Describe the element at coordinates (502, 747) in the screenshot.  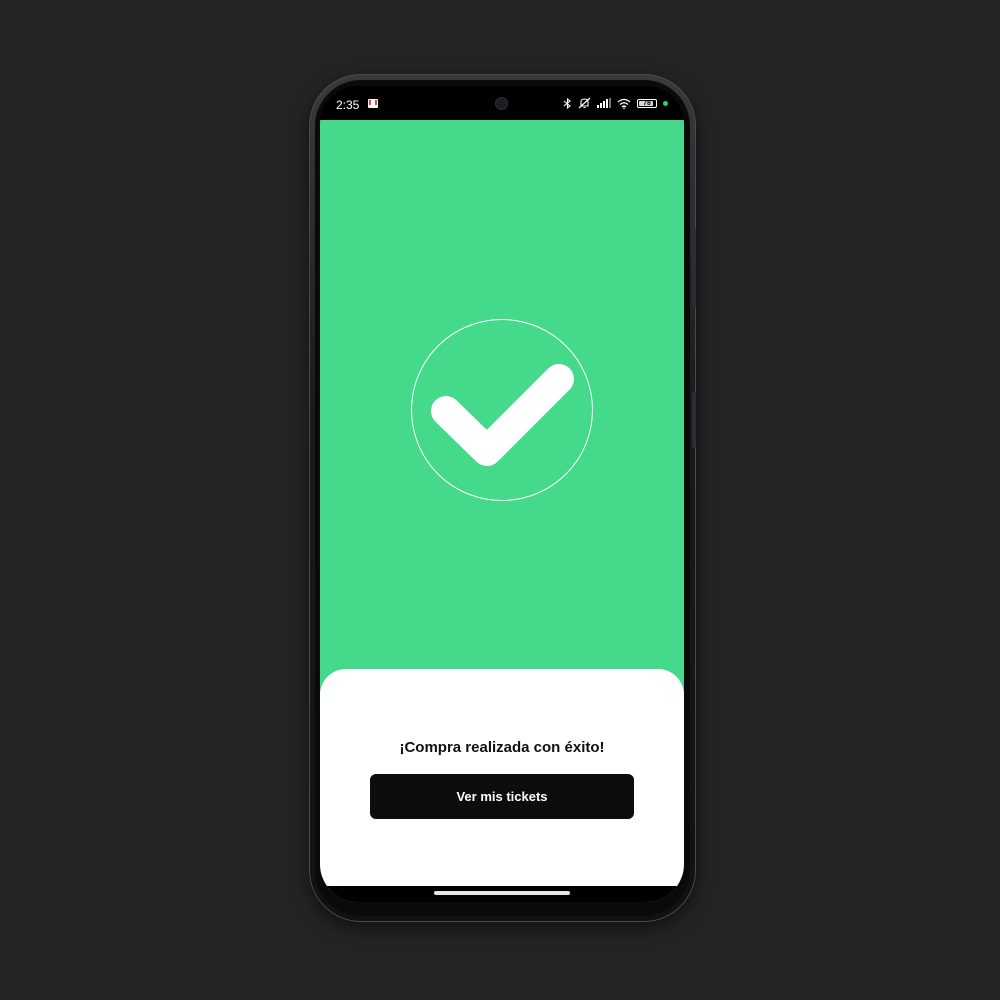
I see `success-title: ¡Compra realizada con éxito!` at that location.